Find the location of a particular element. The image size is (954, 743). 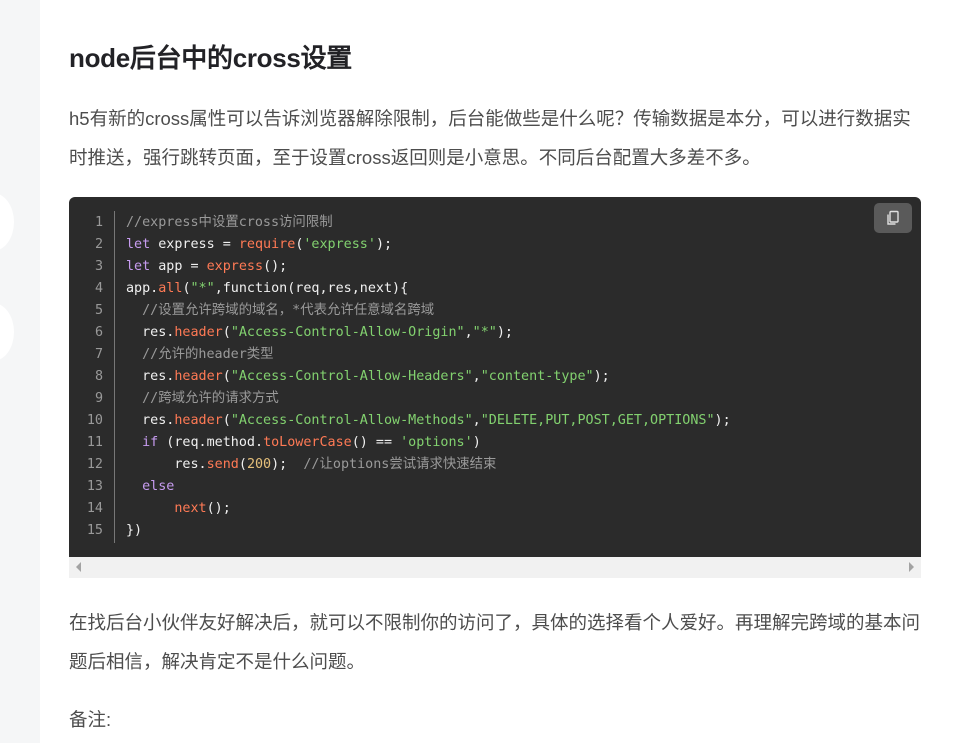

code-text: }) is located at coordinates (134, 531).